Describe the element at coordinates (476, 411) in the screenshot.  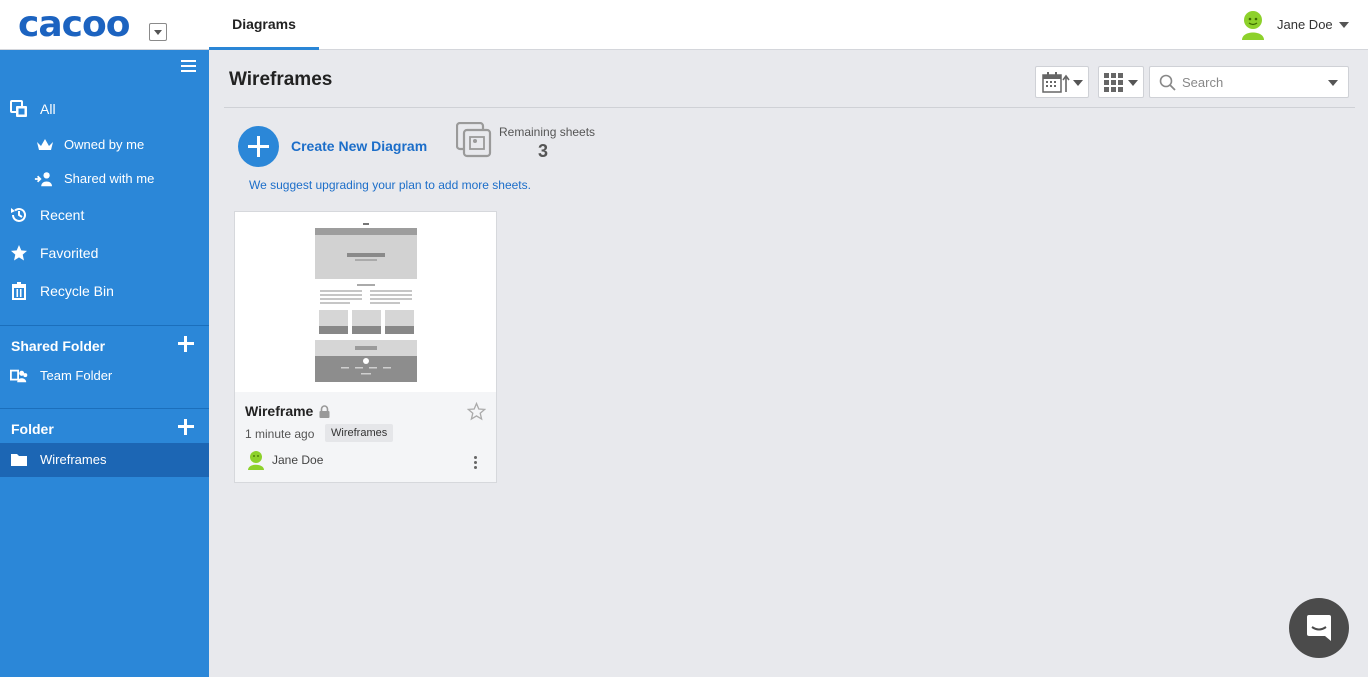
I see `favorite-star-icon` at that location.